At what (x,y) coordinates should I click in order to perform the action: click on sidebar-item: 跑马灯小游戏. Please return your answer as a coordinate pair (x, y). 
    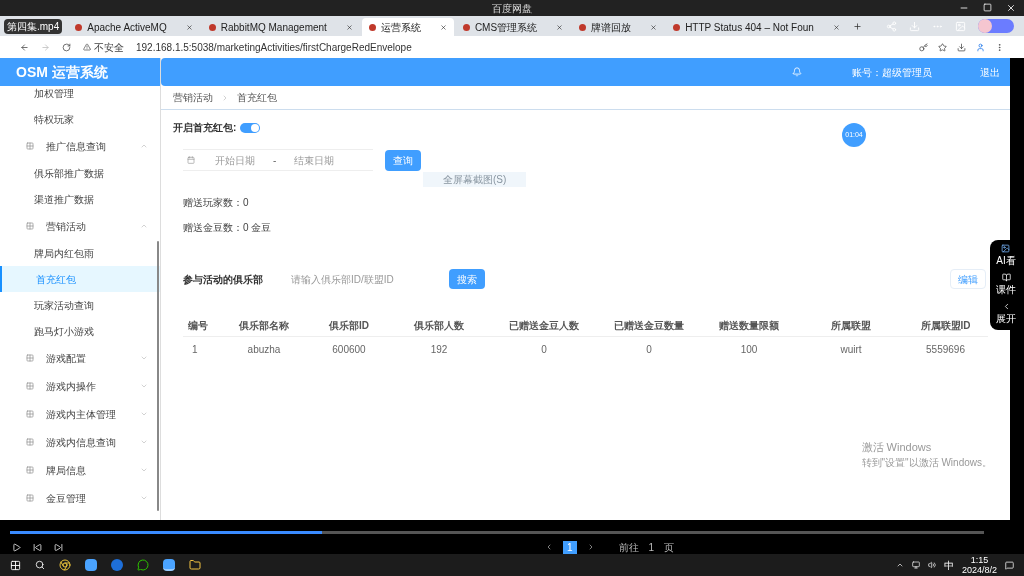
    Looking at the image, I should click on (80, 331).